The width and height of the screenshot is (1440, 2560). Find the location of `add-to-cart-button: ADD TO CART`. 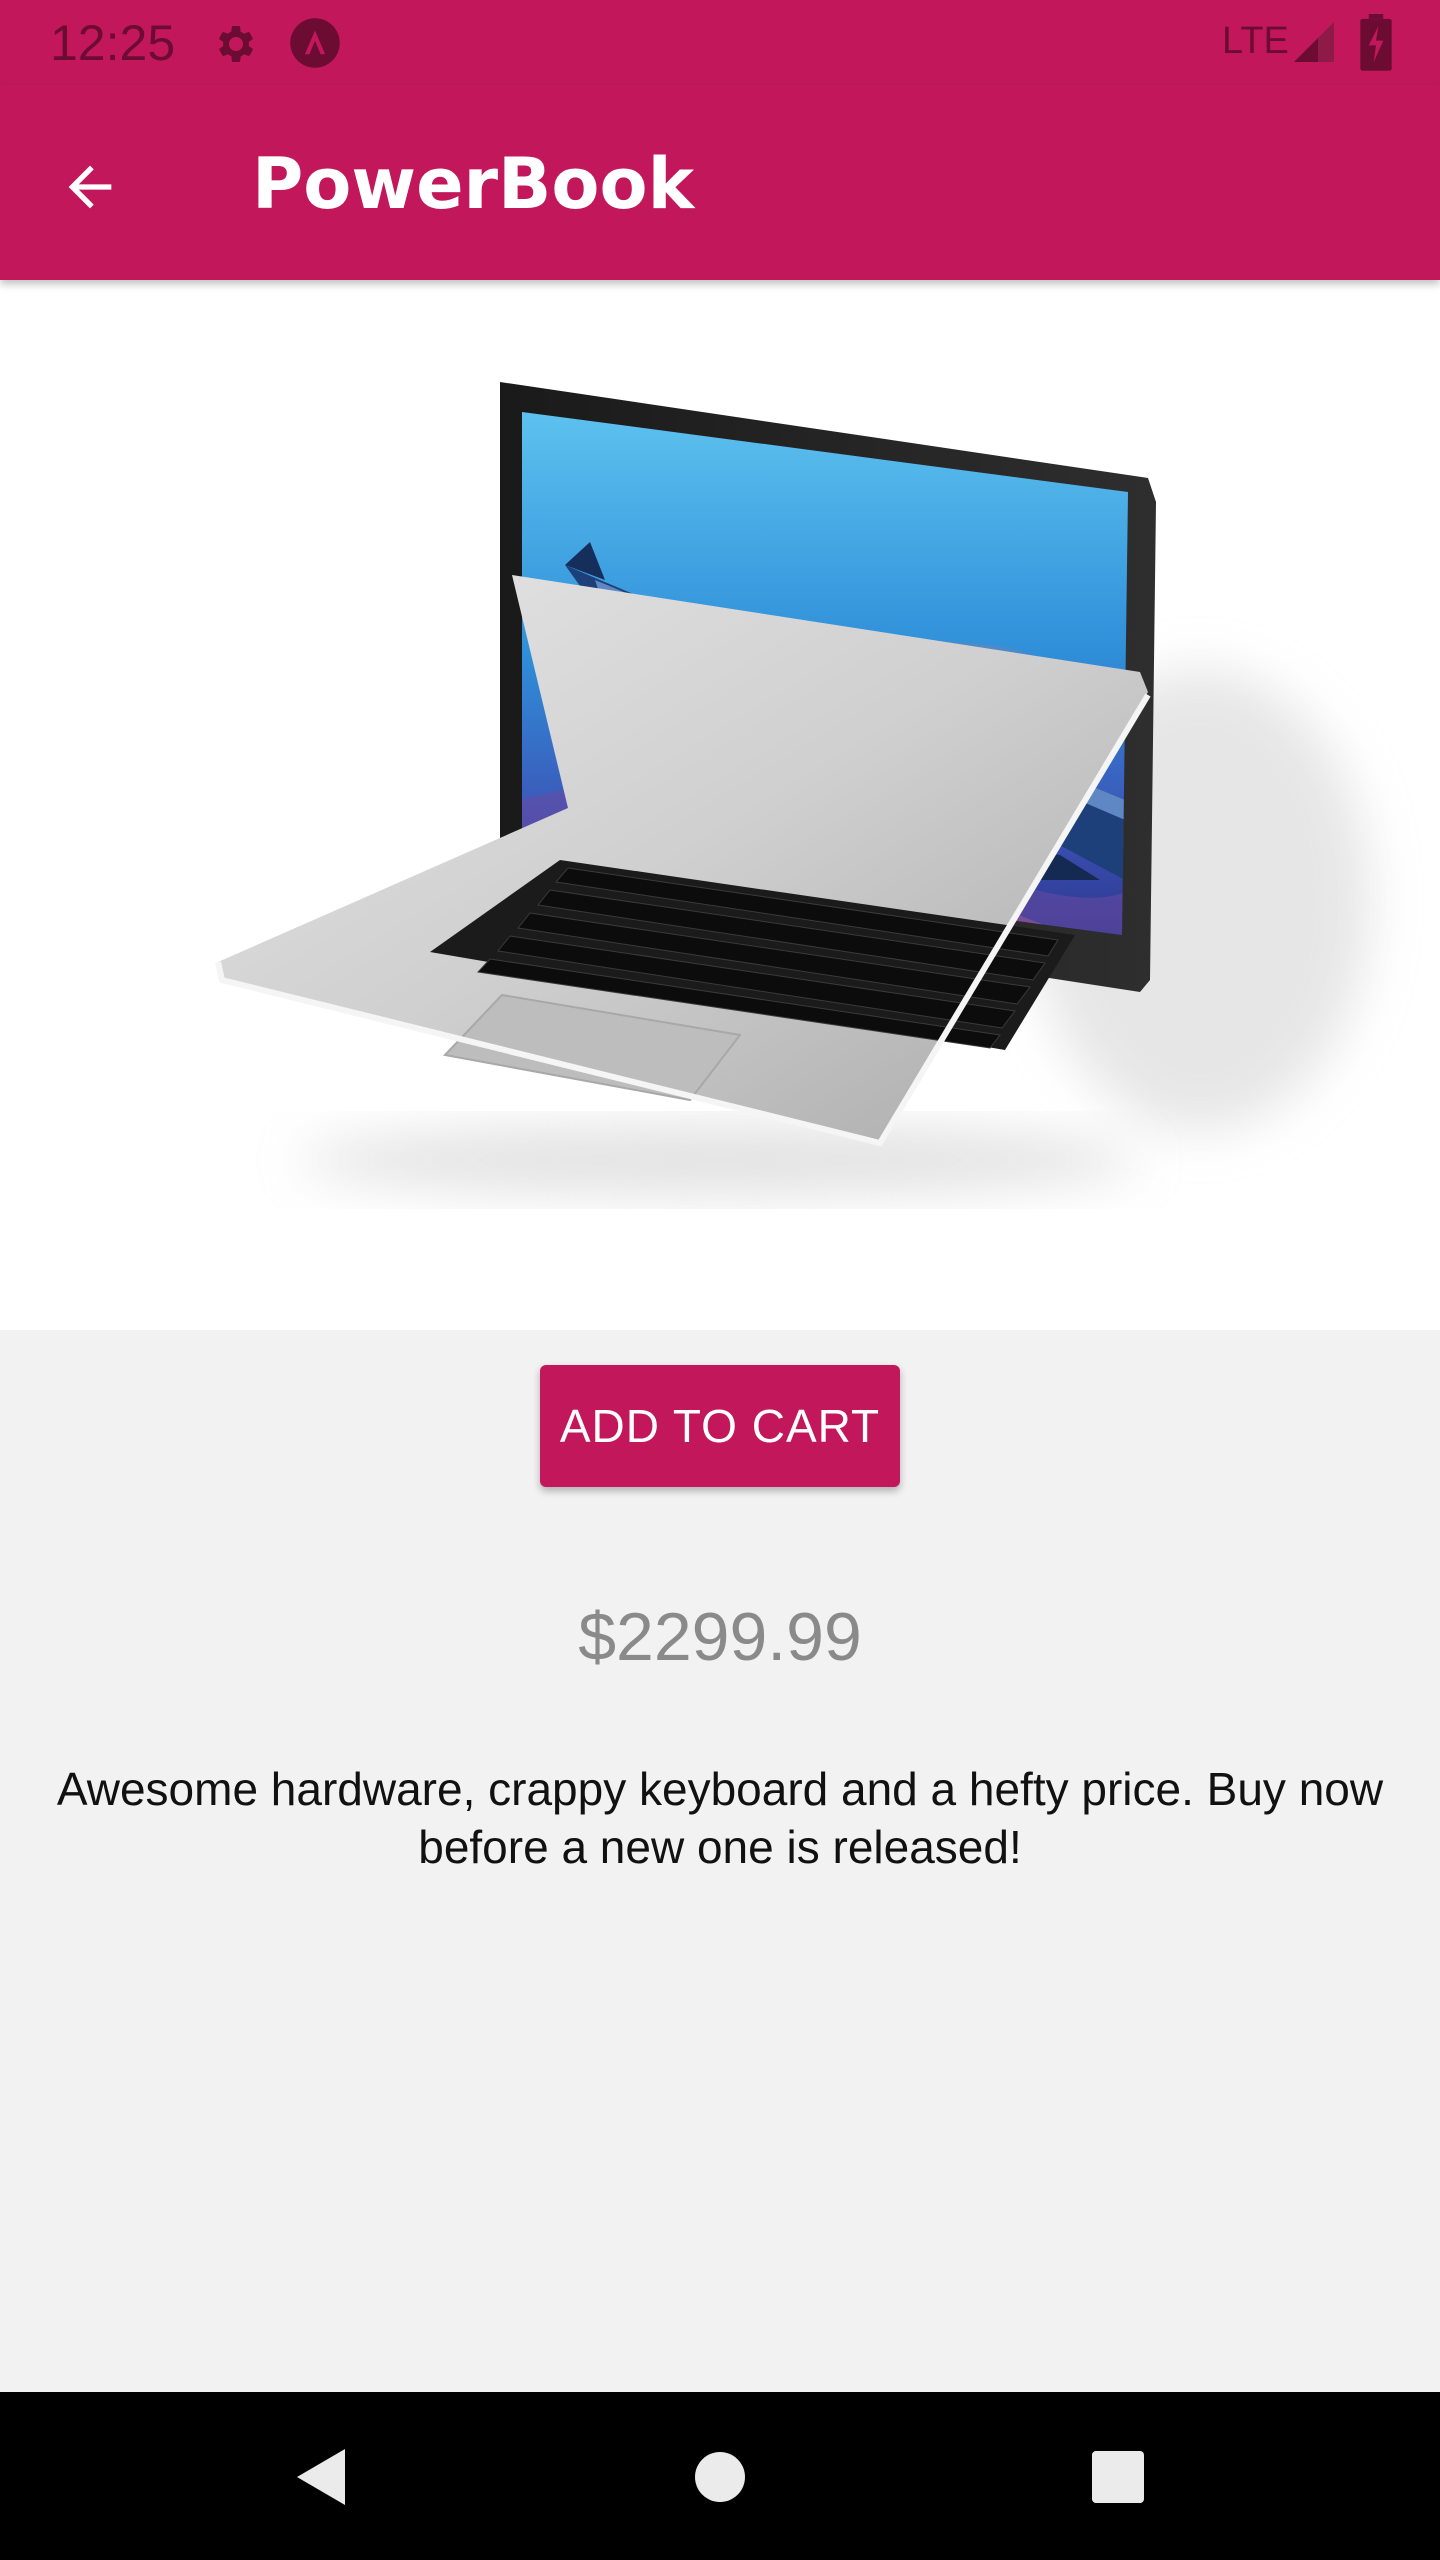

add-to-cart-button: ADD TO CART is located at coordinates (720, 1426).